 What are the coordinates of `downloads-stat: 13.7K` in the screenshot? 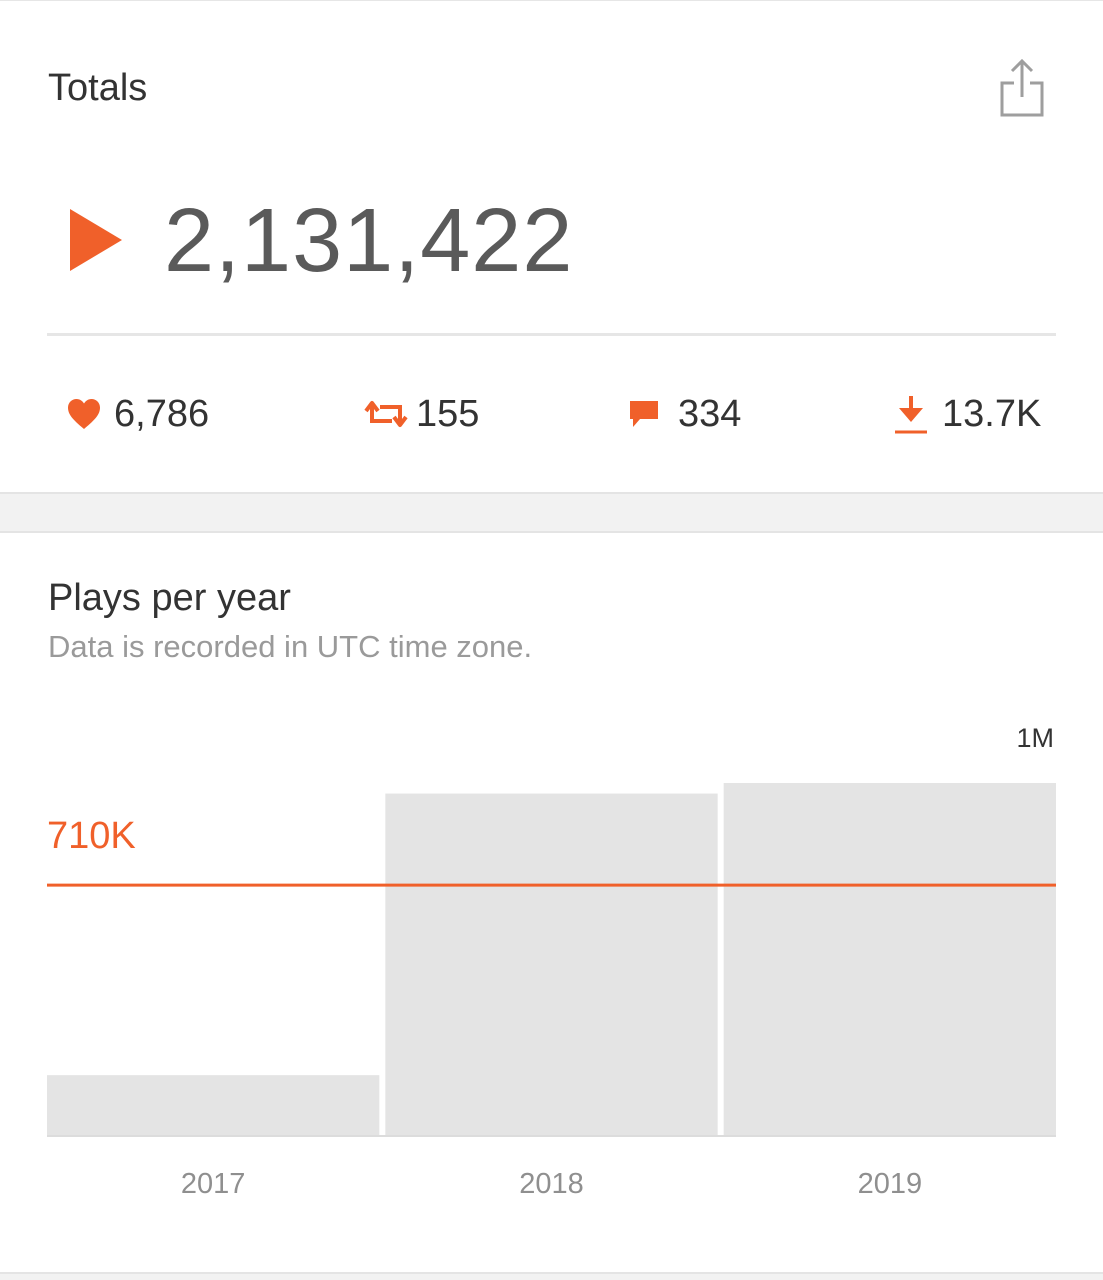 It's located at (966, 414).